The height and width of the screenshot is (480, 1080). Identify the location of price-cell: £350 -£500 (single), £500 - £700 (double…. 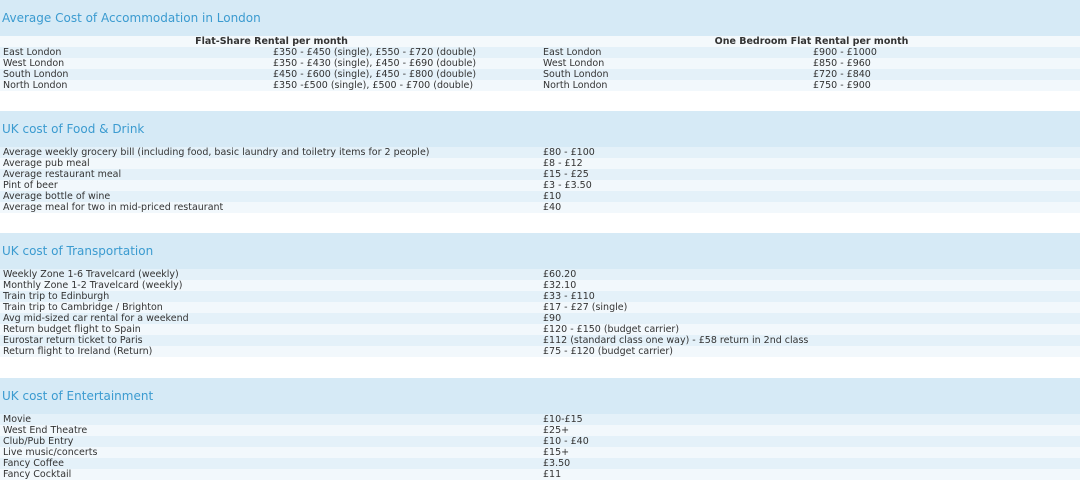
(373, 85).